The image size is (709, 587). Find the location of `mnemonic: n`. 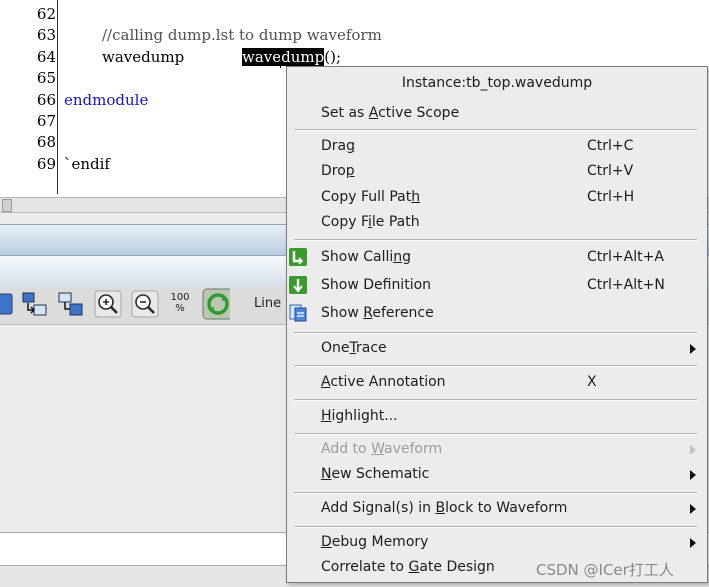

mnemonic: n is located at coordinates (398, 257).